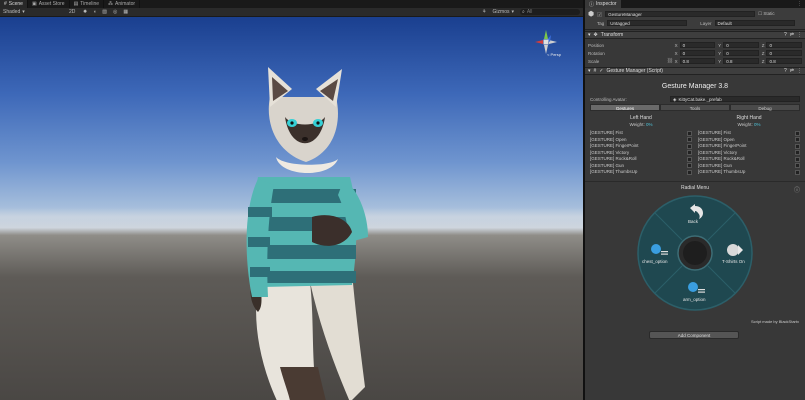  Describe the element at coordinates (122, 4) in the screenshot. I see `tab-animator: ⁂ Animator` at that location.